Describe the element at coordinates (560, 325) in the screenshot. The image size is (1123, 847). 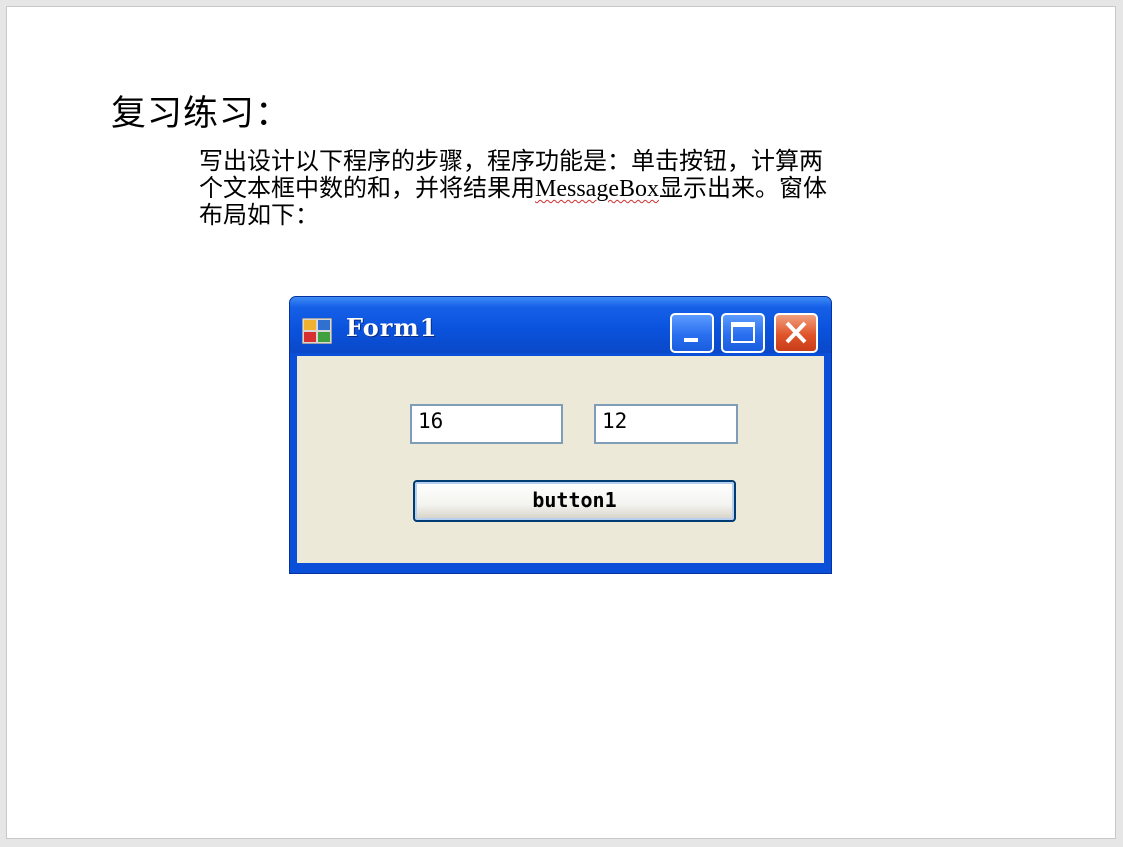
I see `window-titlebar: Form1` at that location.